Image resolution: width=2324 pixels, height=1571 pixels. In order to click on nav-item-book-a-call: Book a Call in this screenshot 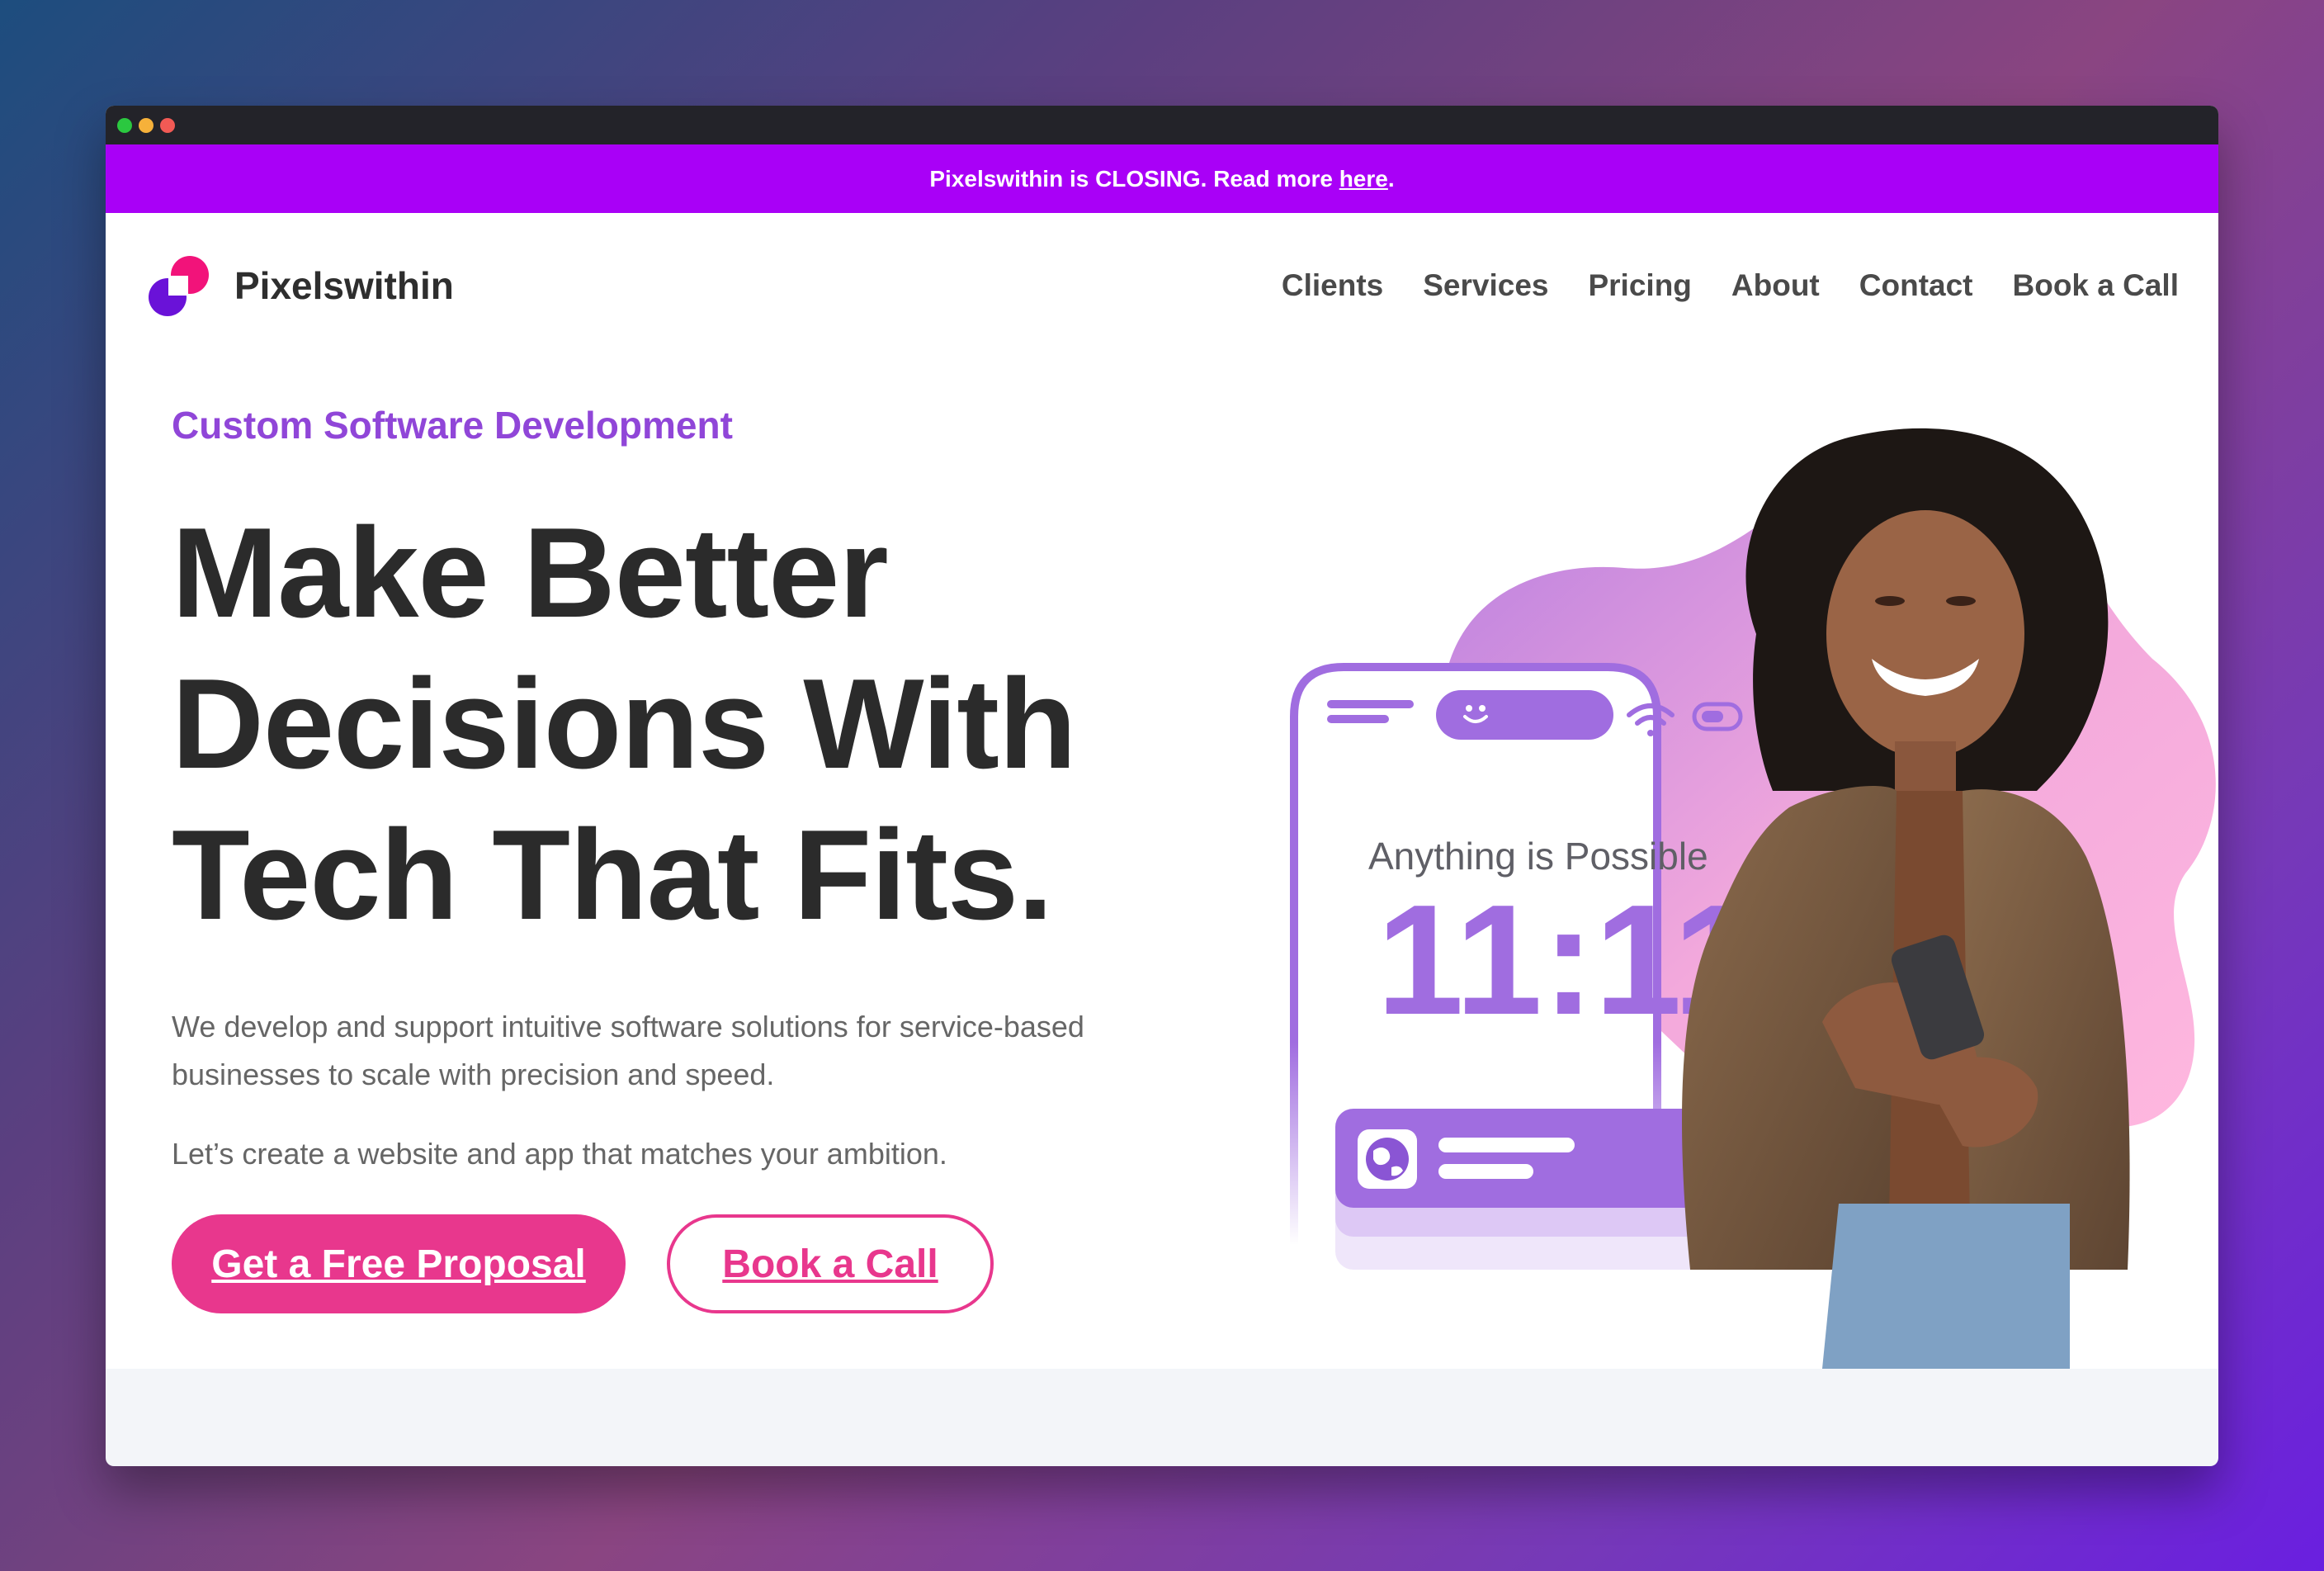, I will do `click(2096, 285)`.